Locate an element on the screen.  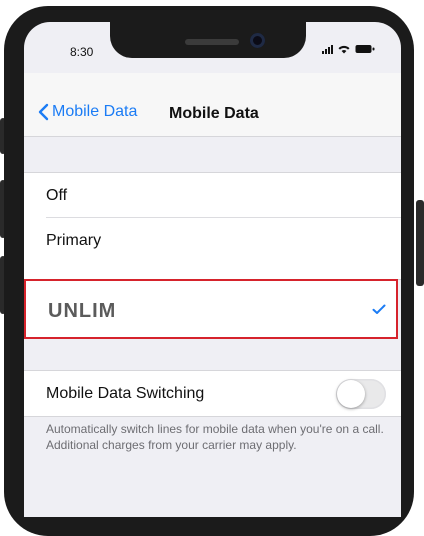
cellular-signal-icon is located at coordinates (327, 49).